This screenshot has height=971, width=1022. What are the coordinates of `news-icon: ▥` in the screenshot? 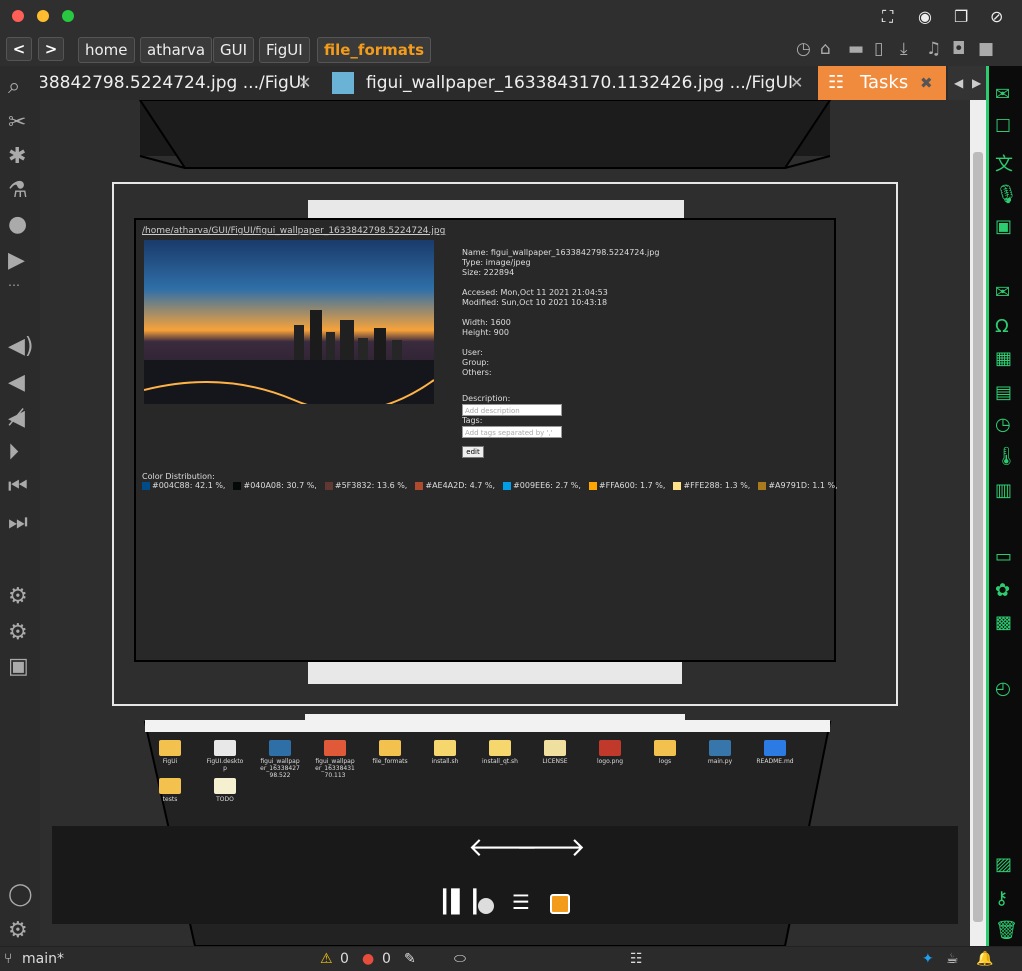 It's located at (1003, 490).